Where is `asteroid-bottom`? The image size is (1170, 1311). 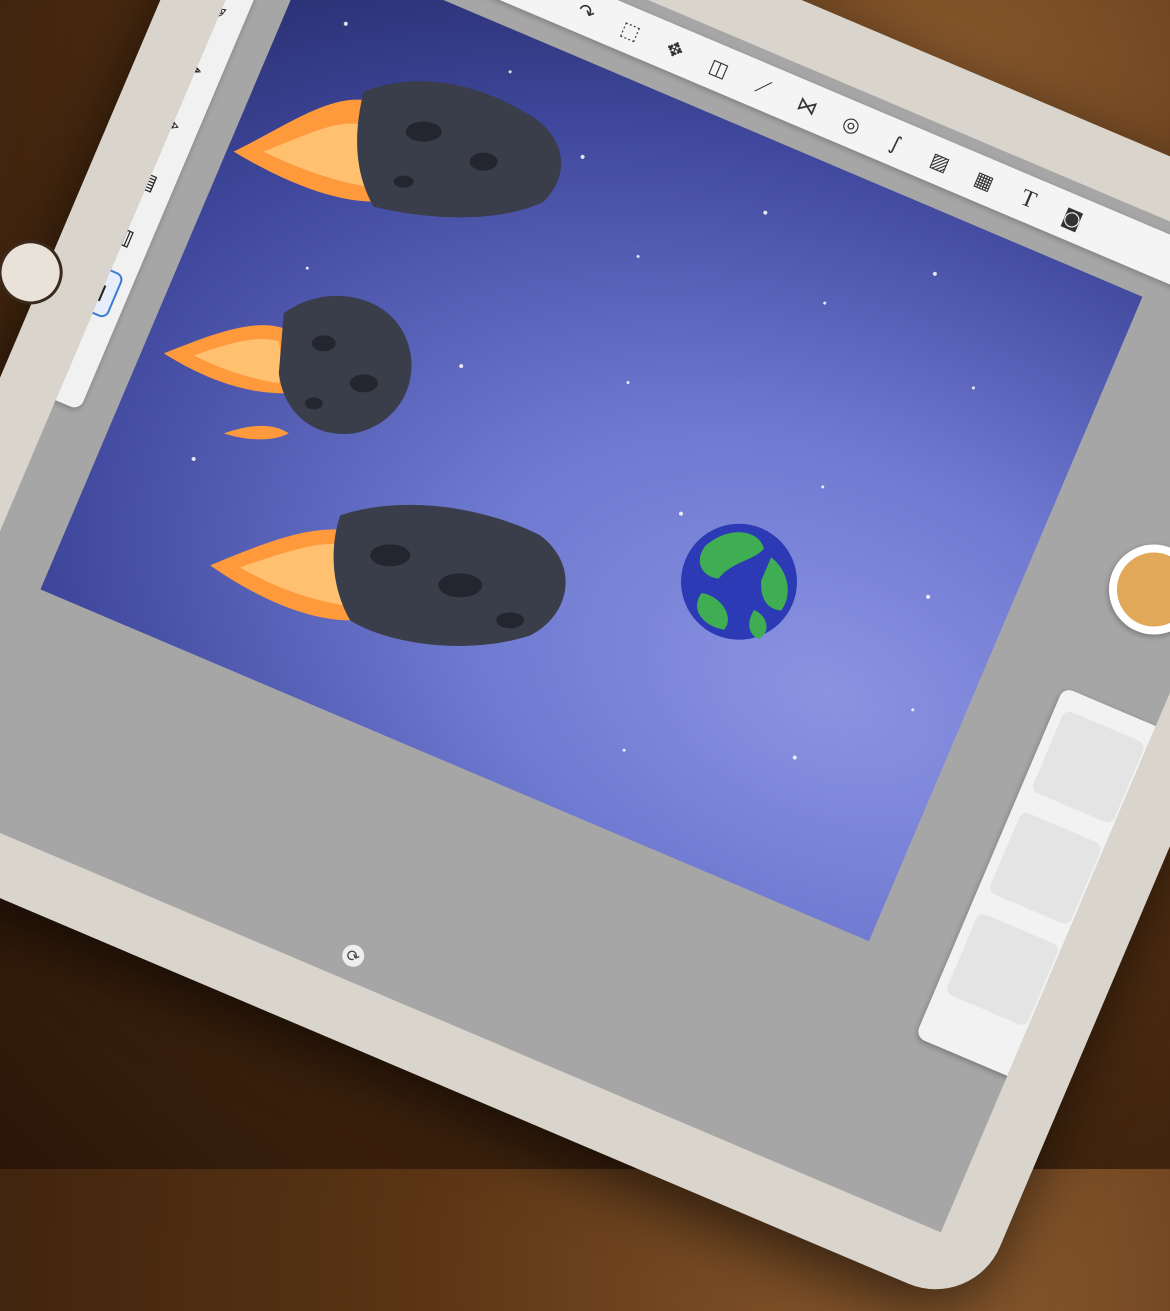
asteroid-bottom is located at coordinates (388, 575).